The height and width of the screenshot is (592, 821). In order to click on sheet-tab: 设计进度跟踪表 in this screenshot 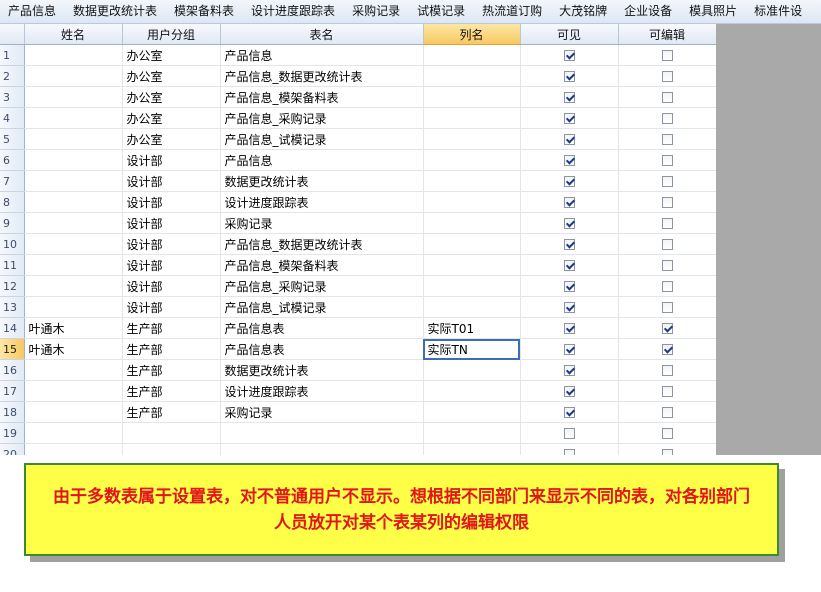, I will do `click(293, 11)`.